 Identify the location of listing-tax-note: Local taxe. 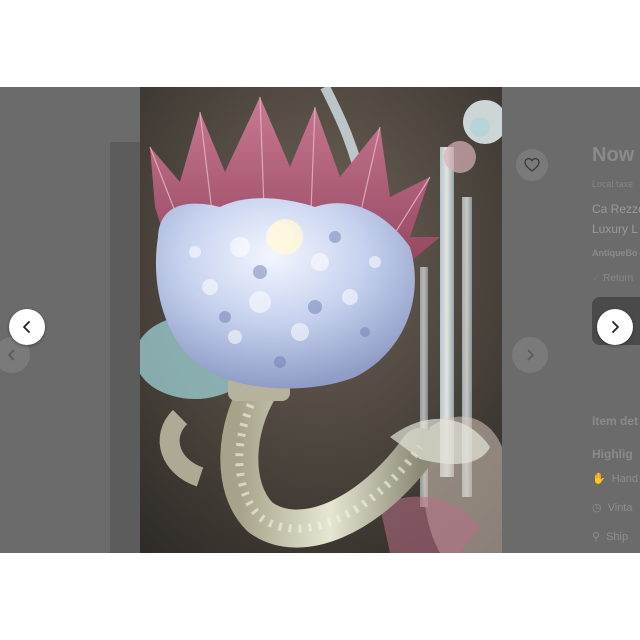
(613, 184).